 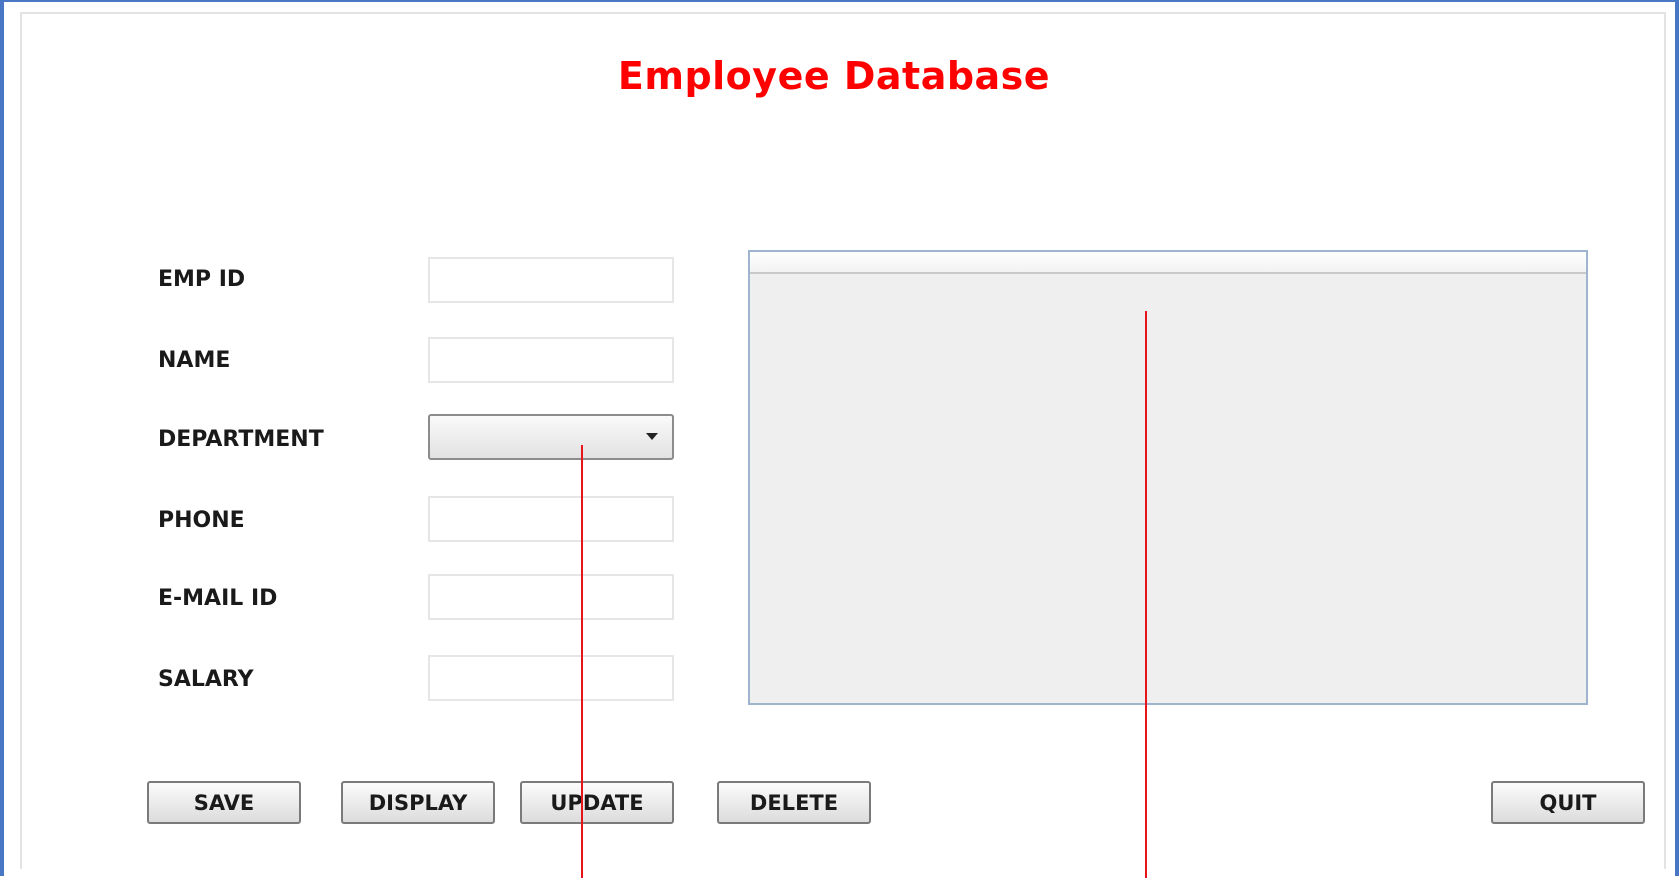 I want to click on department-label: DEPARTMENT, so click(x=241, y=439).